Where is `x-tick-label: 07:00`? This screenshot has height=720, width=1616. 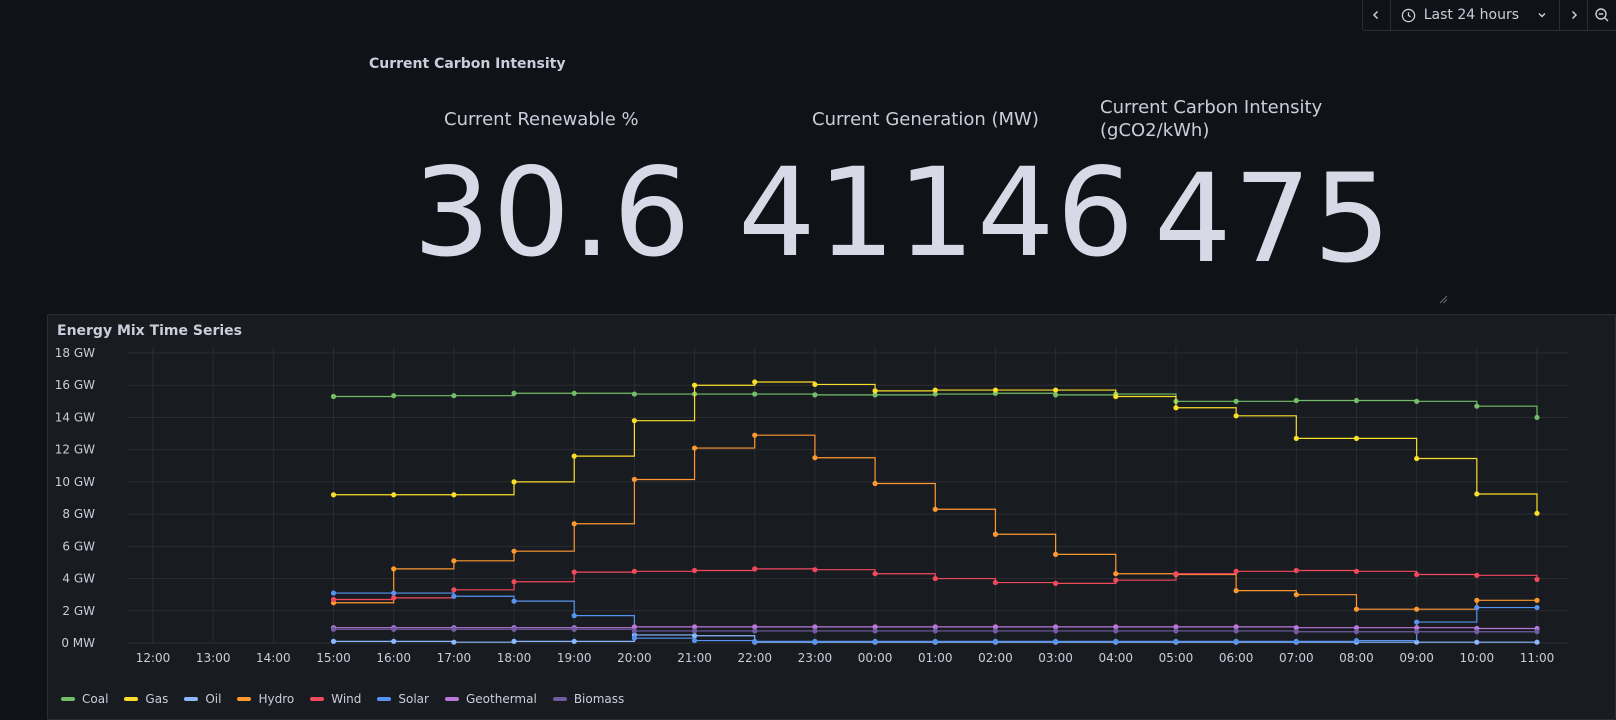
x-tick-label: 07:00 is located at coordinates (1296, 658).